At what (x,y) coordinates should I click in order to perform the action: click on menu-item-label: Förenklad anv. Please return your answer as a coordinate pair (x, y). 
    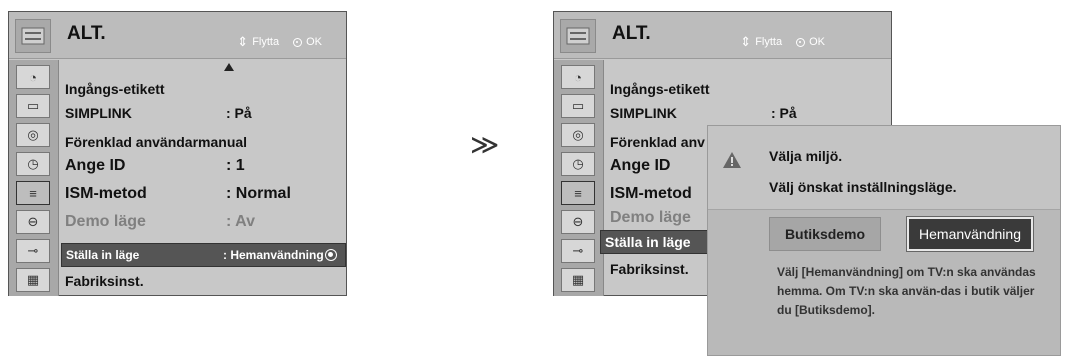
    Looking at the image, I should click on (657, 142).